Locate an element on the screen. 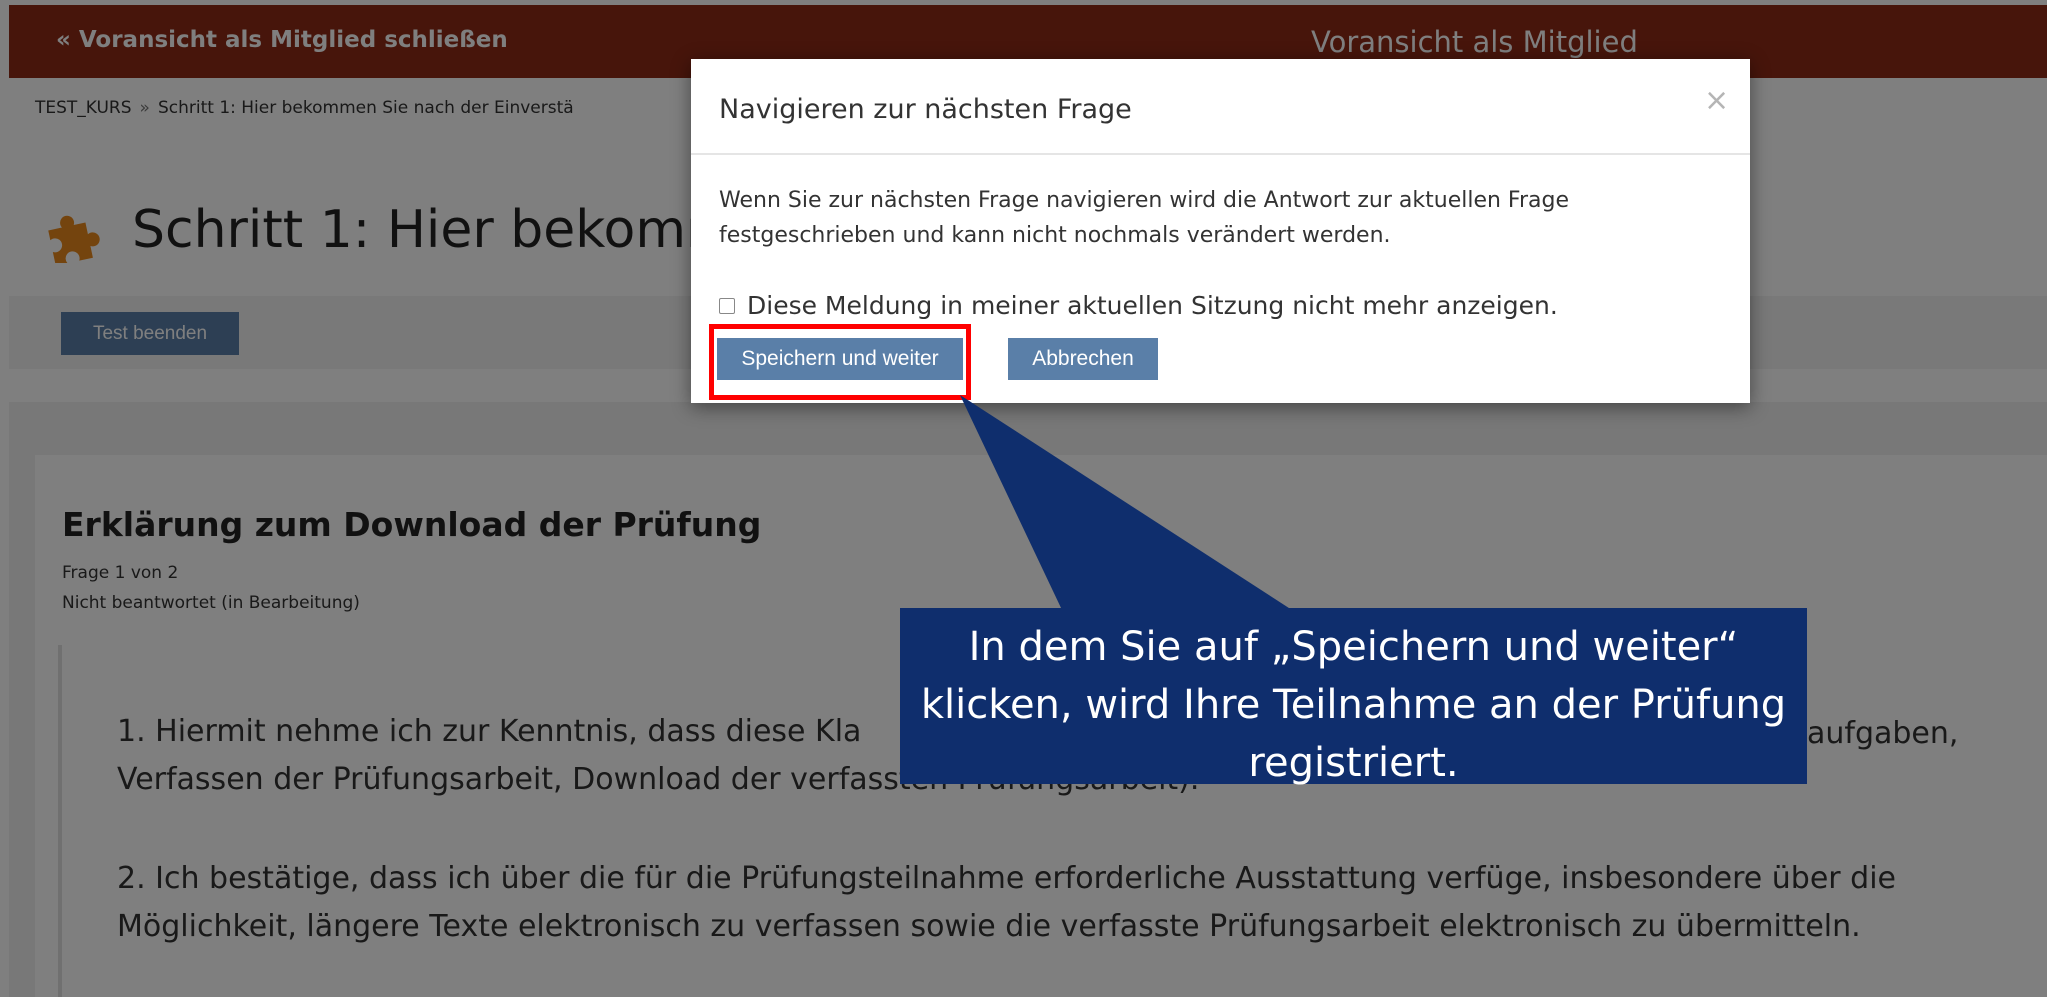 The image size is (2047, 997). cancel-button: Abbrechen is located at coordinates (1083, 359).